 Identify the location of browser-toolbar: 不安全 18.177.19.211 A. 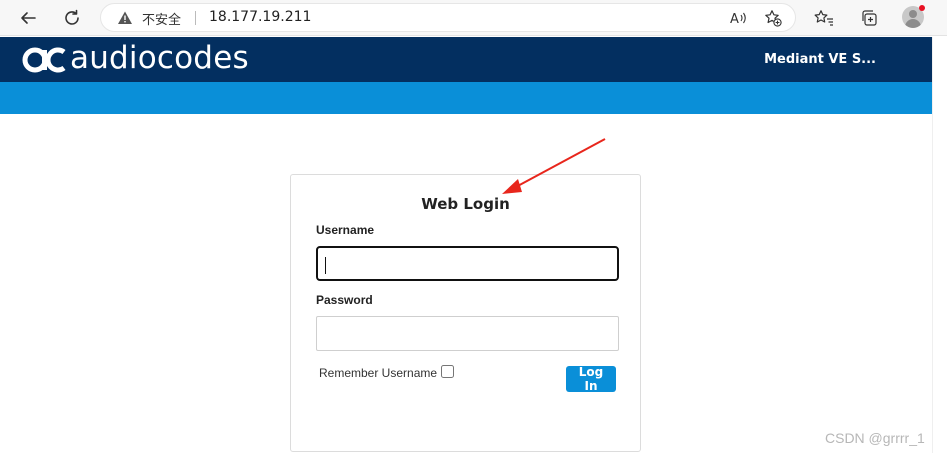
(473, 18).